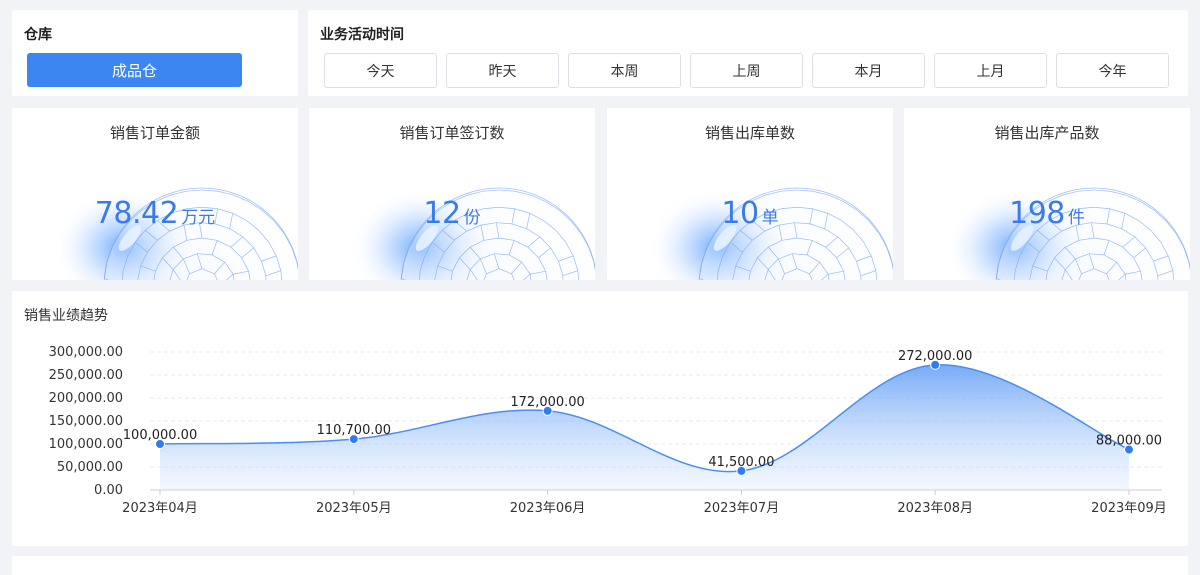 The height and width of the screenshot is (575, 1200). What do you see at coordinates (935, 356) in the screenshot?
I see `data-label: 272,000.00` at bounding box center [935, 356].